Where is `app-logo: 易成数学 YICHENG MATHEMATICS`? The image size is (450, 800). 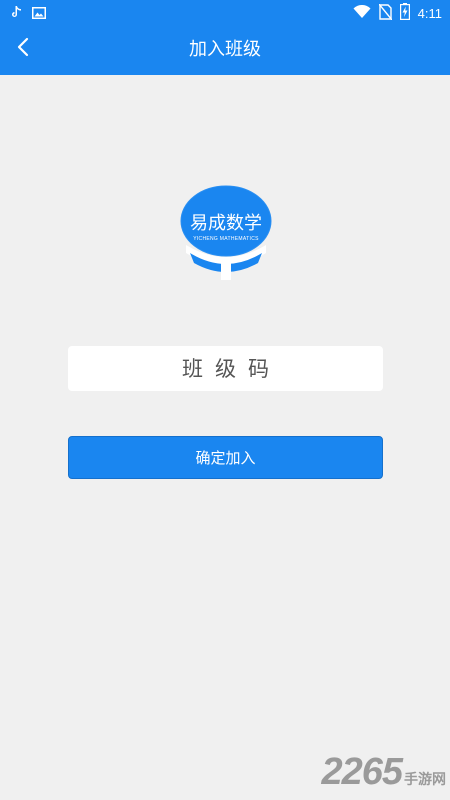
app-logo: 易成数学 YICHENG MATHEMATICS is located at coordinates (226, 232).